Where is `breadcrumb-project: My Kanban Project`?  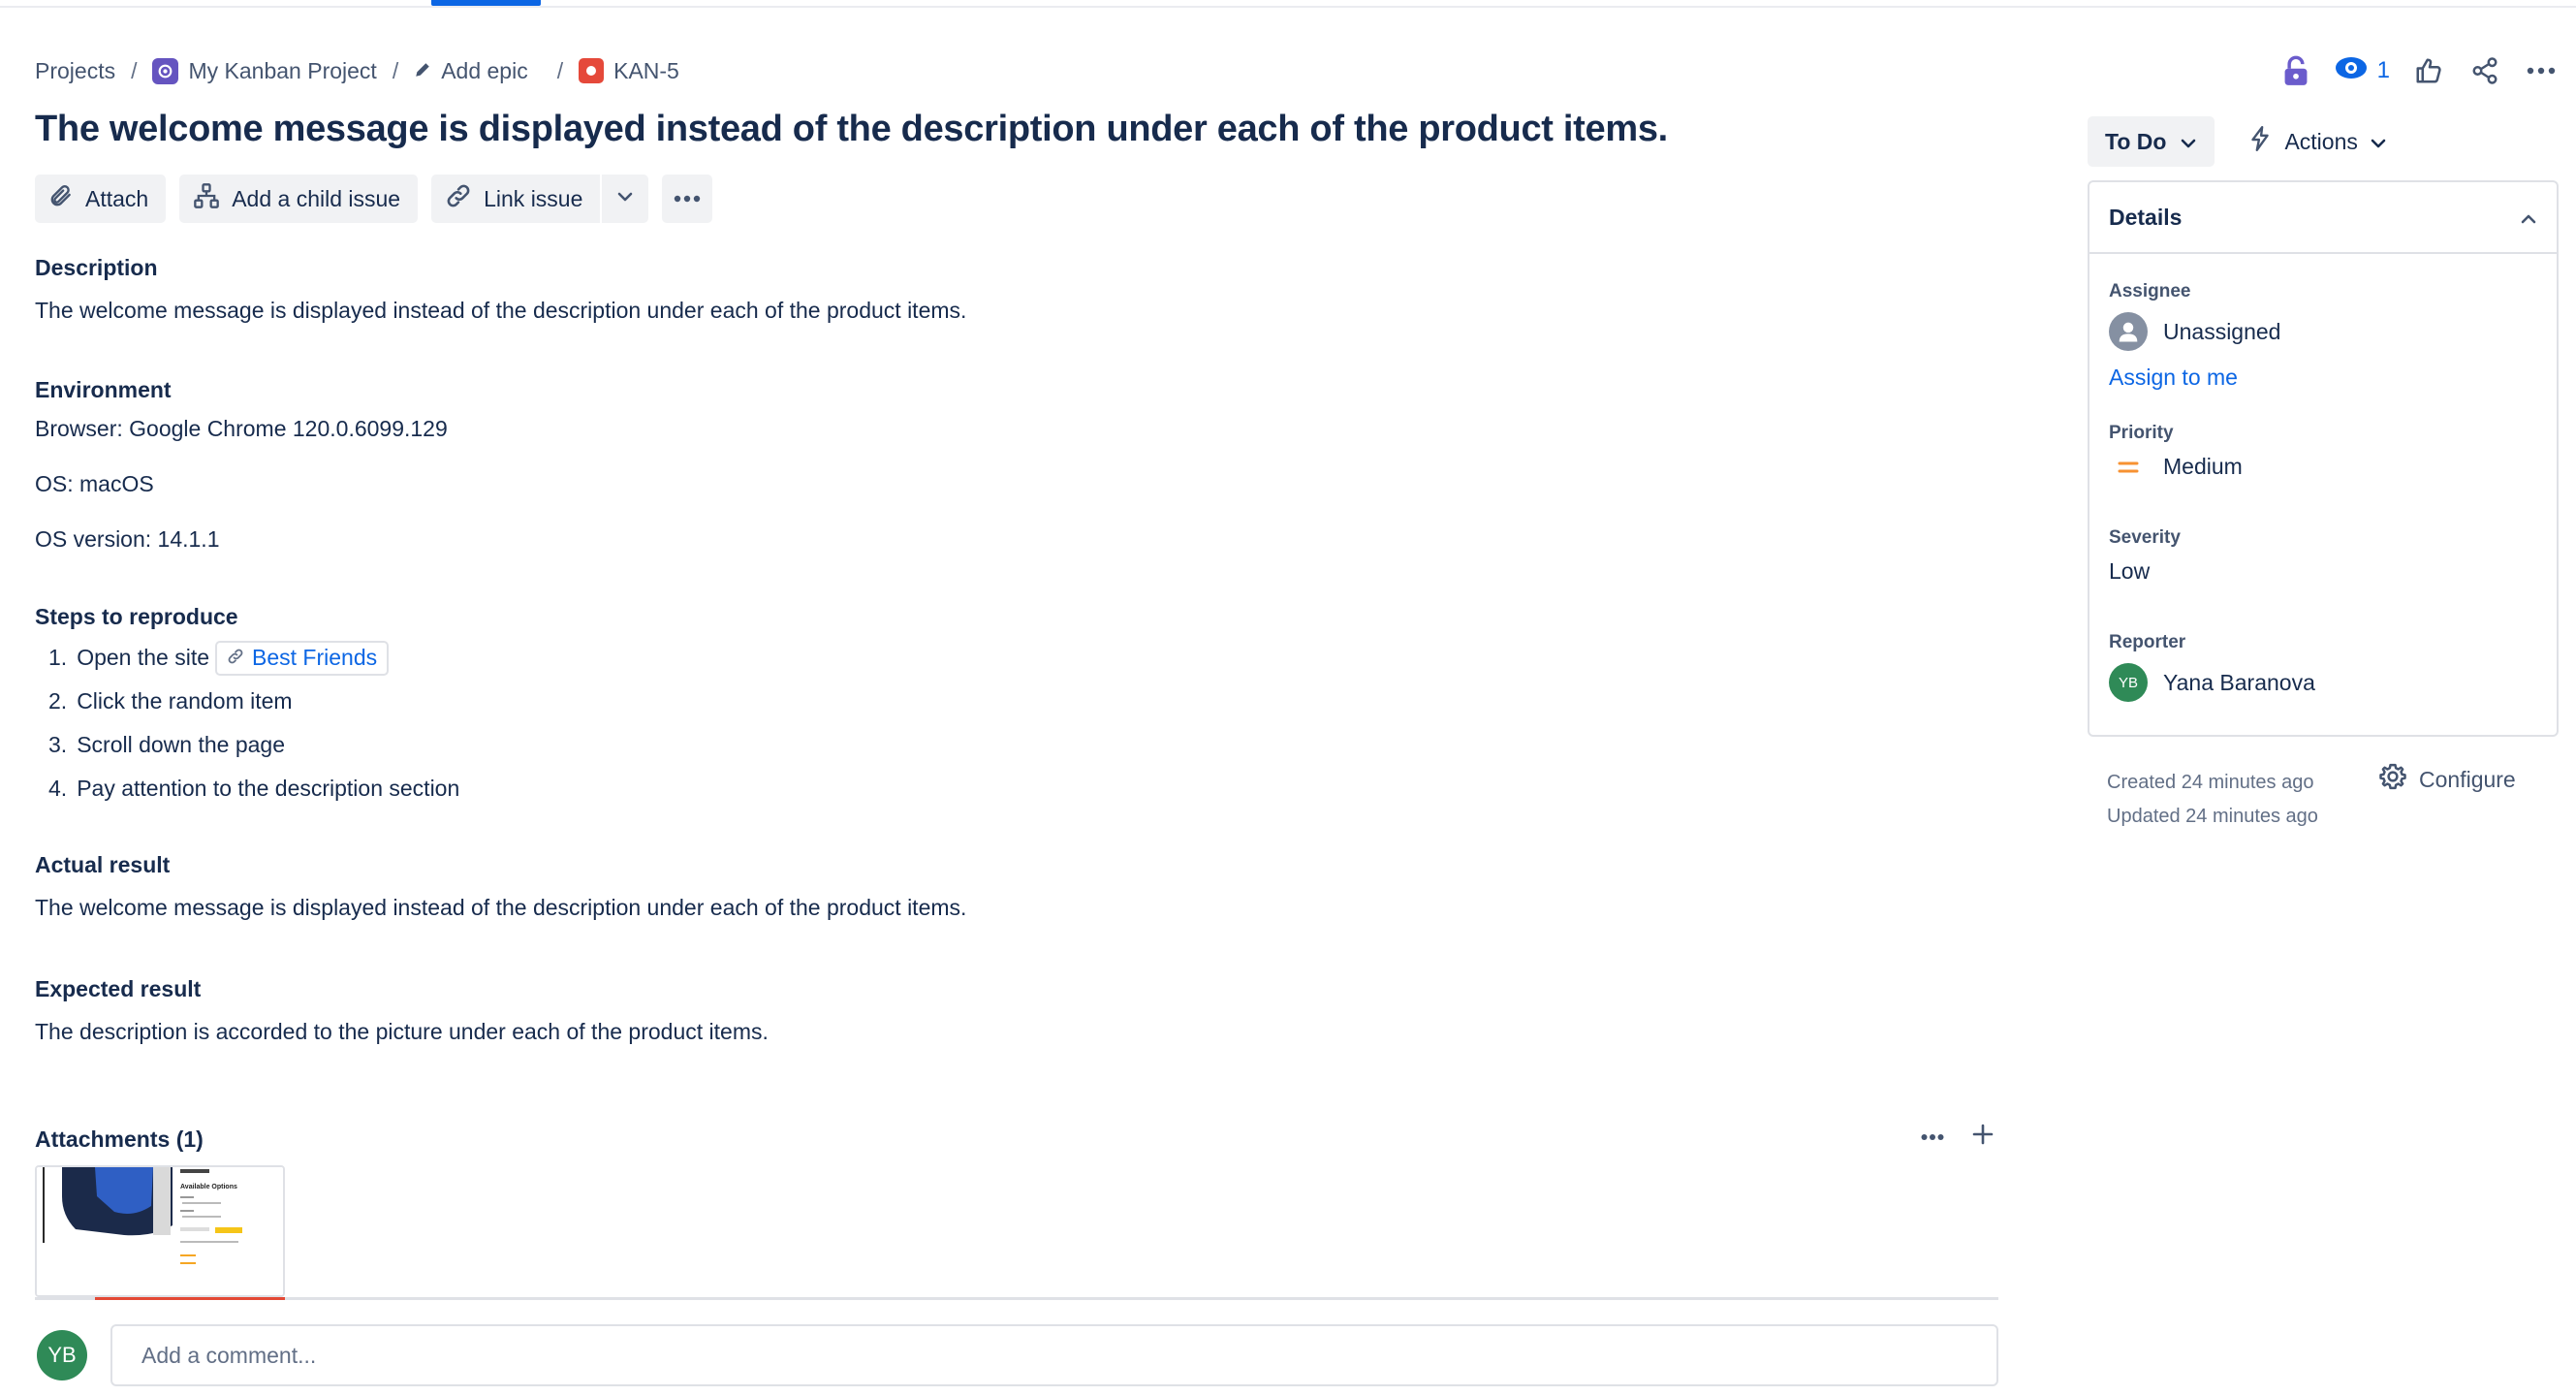 breadcrumb-project: My Kanban Project is located at coordinates (264, 70).